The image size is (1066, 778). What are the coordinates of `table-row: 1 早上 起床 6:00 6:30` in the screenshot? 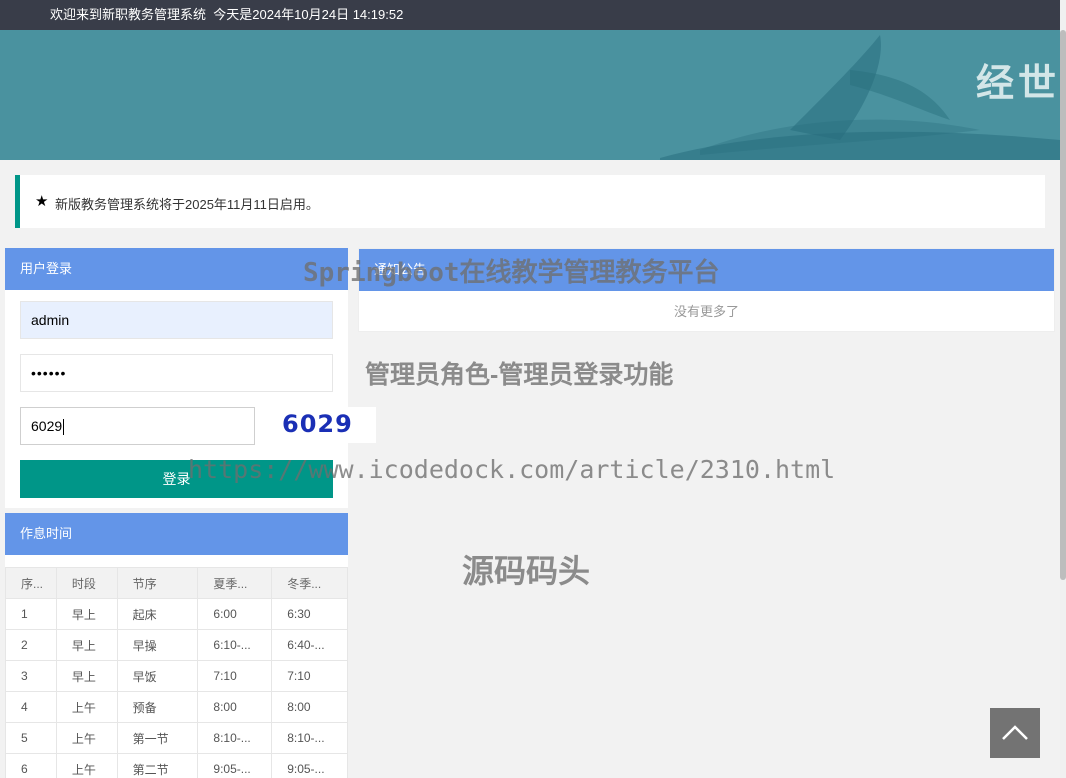 It's located at (176, 614).